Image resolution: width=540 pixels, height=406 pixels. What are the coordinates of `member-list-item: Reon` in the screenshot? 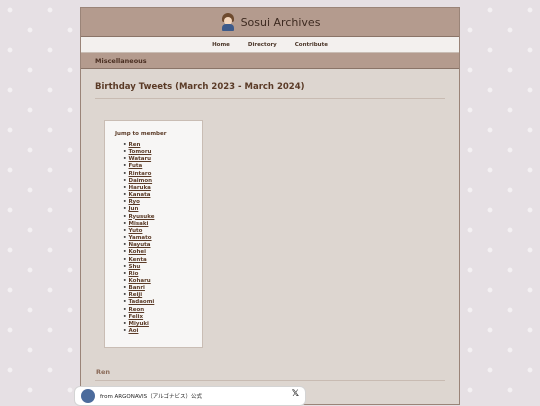 It's located at (162, 310).